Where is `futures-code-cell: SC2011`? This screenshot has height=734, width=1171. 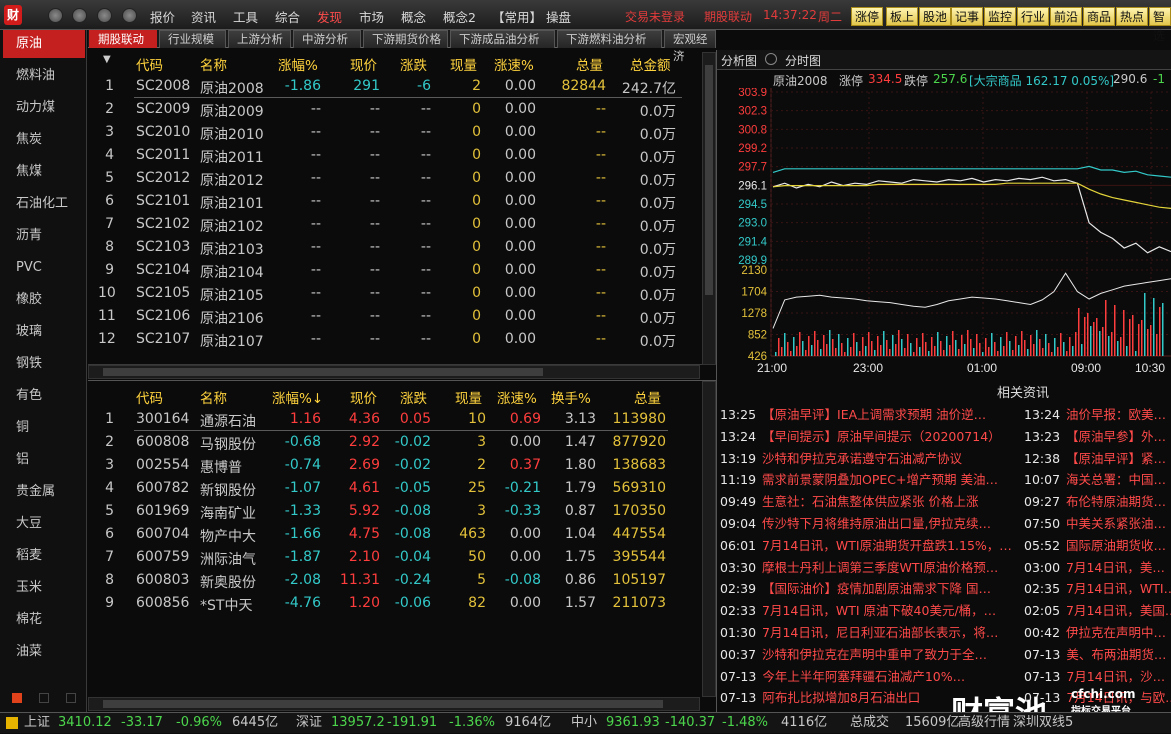 futures-code-cell: SC2011 is located at coordinates (163, 155).